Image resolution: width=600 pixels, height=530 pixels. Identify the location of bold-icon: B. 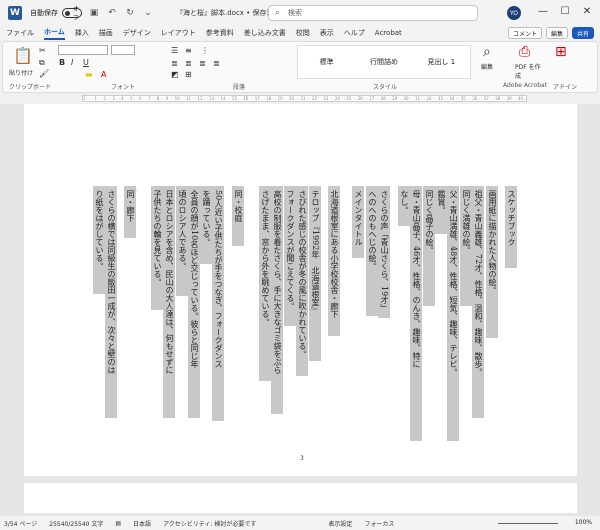
(62, 62).